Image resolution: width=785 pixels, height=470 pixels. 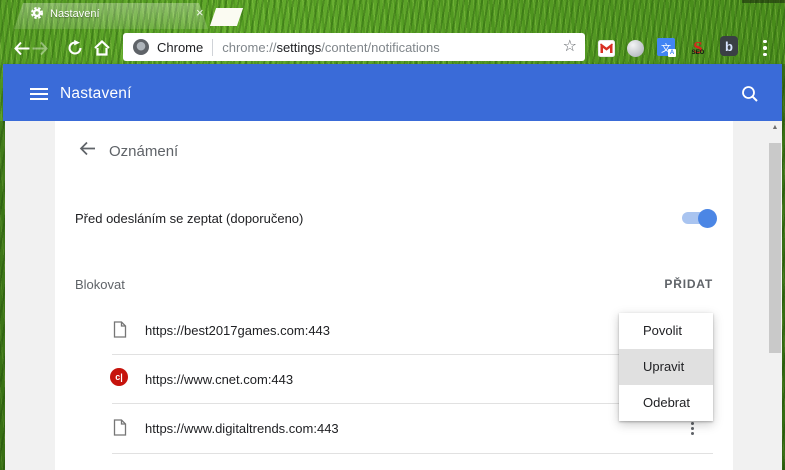 I want to click on menu-item-odebrat: Odebrat, so click(x=666, y=403).